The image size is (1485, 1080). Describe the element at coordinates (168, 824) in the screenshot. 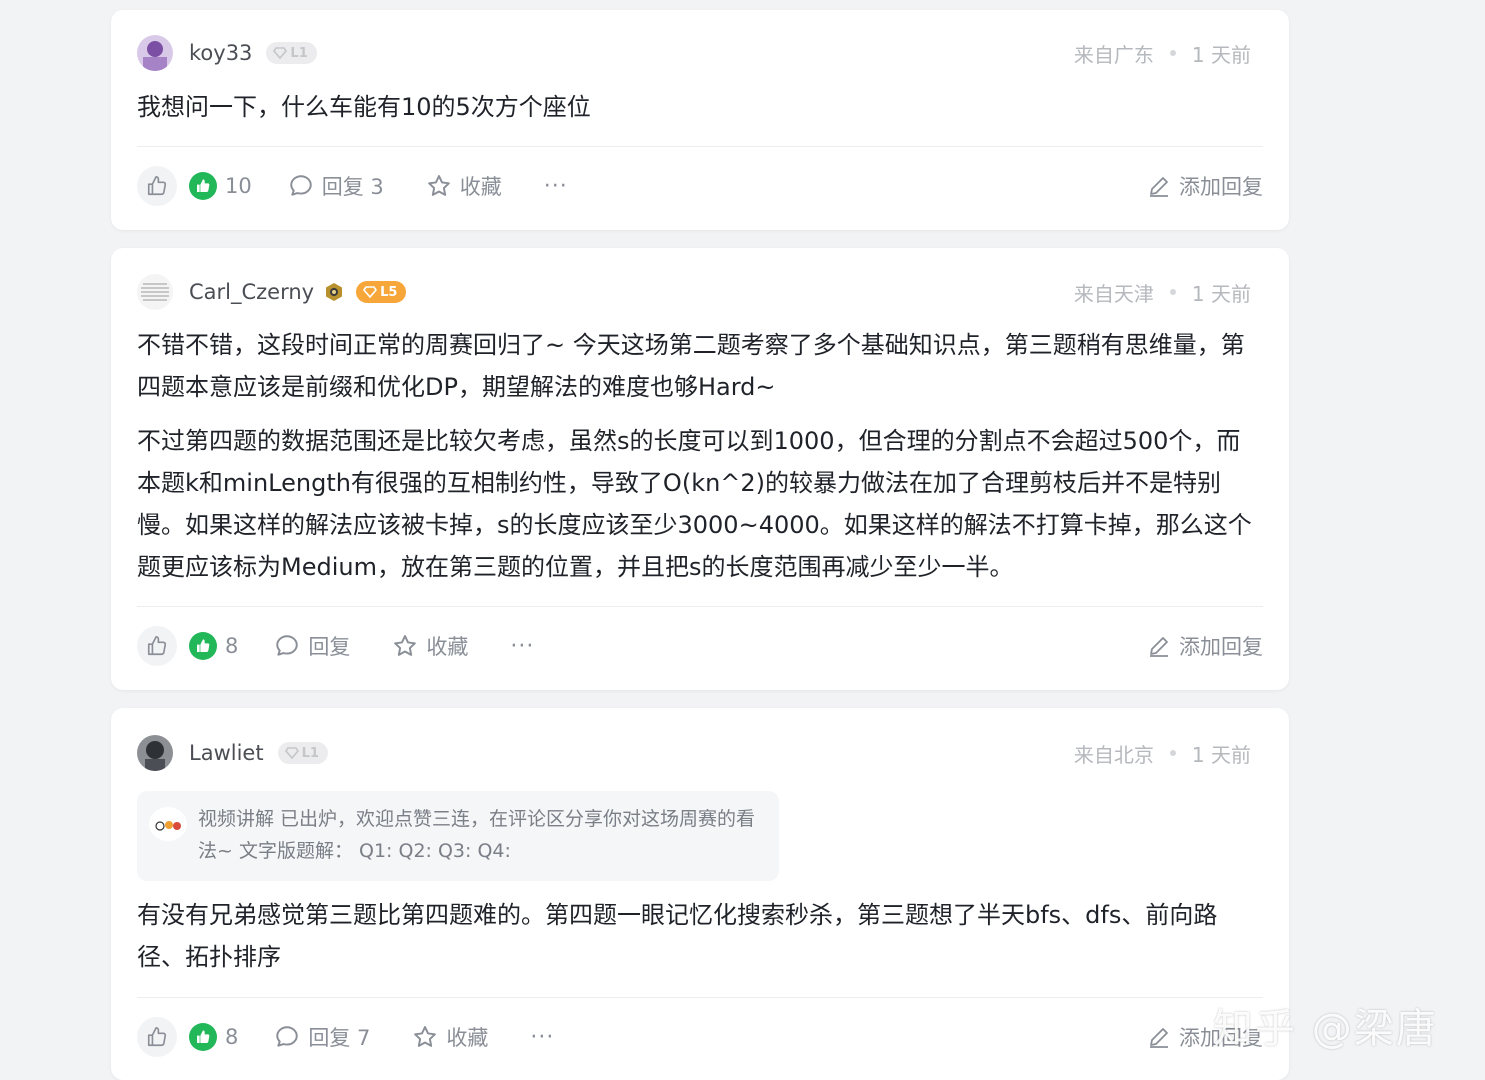

I see `quote-avatar` at that location.